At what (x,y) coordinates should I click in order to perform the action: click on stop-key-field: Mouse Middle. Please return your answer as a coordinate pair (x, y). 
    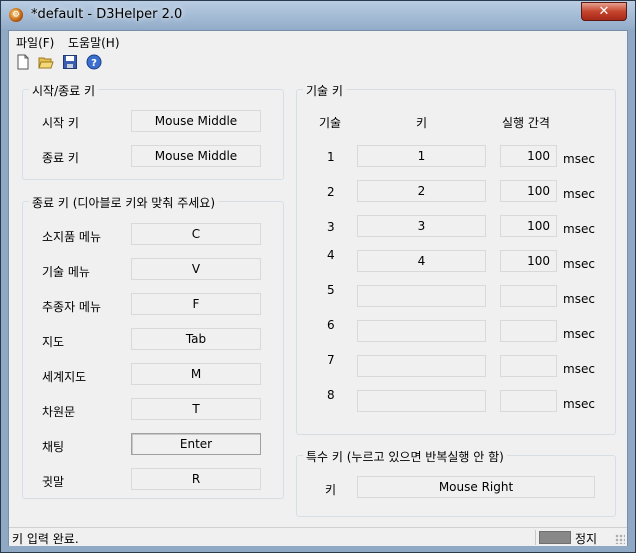
    Looking at the image, I should click on (196, 156).